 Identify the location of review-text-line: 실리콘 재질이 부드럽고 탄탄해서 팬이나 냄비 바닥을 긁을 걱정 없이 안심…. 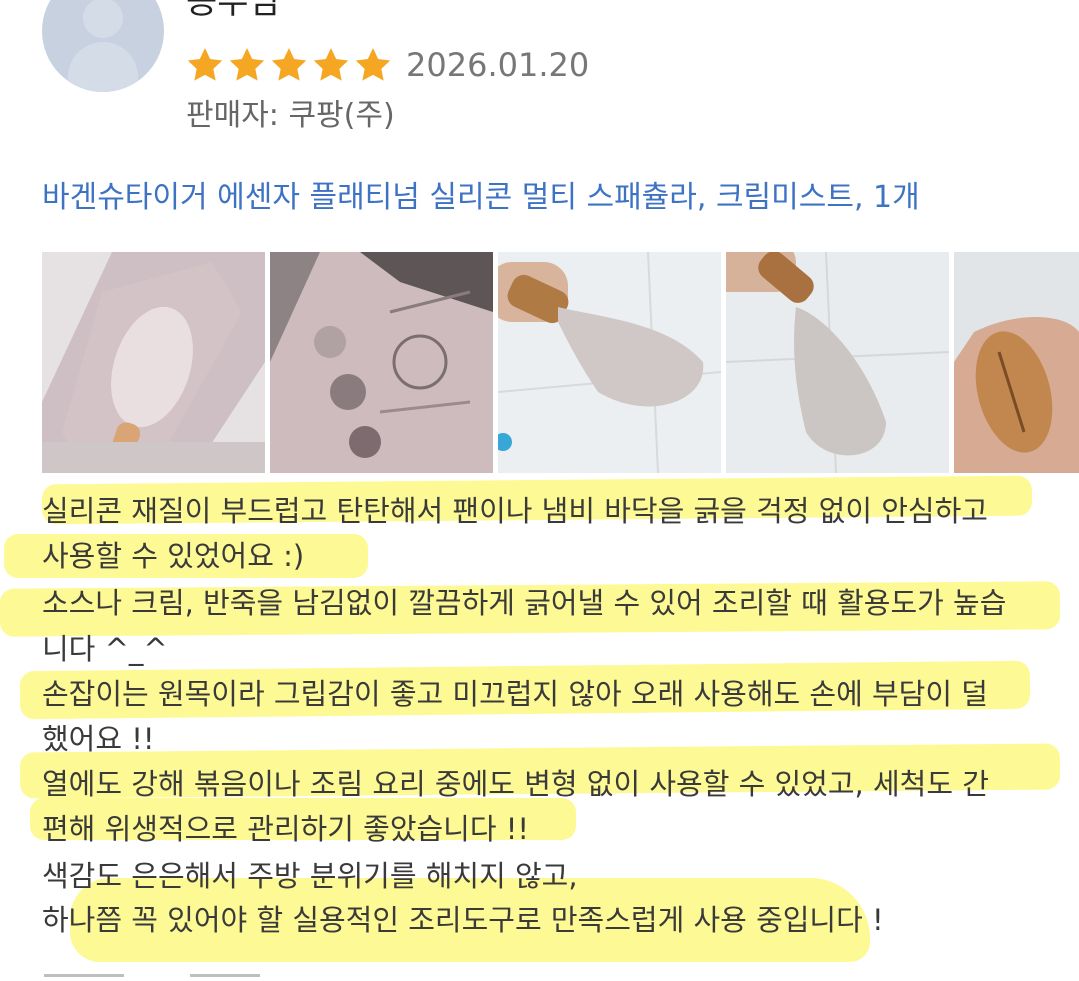
(515, 511).